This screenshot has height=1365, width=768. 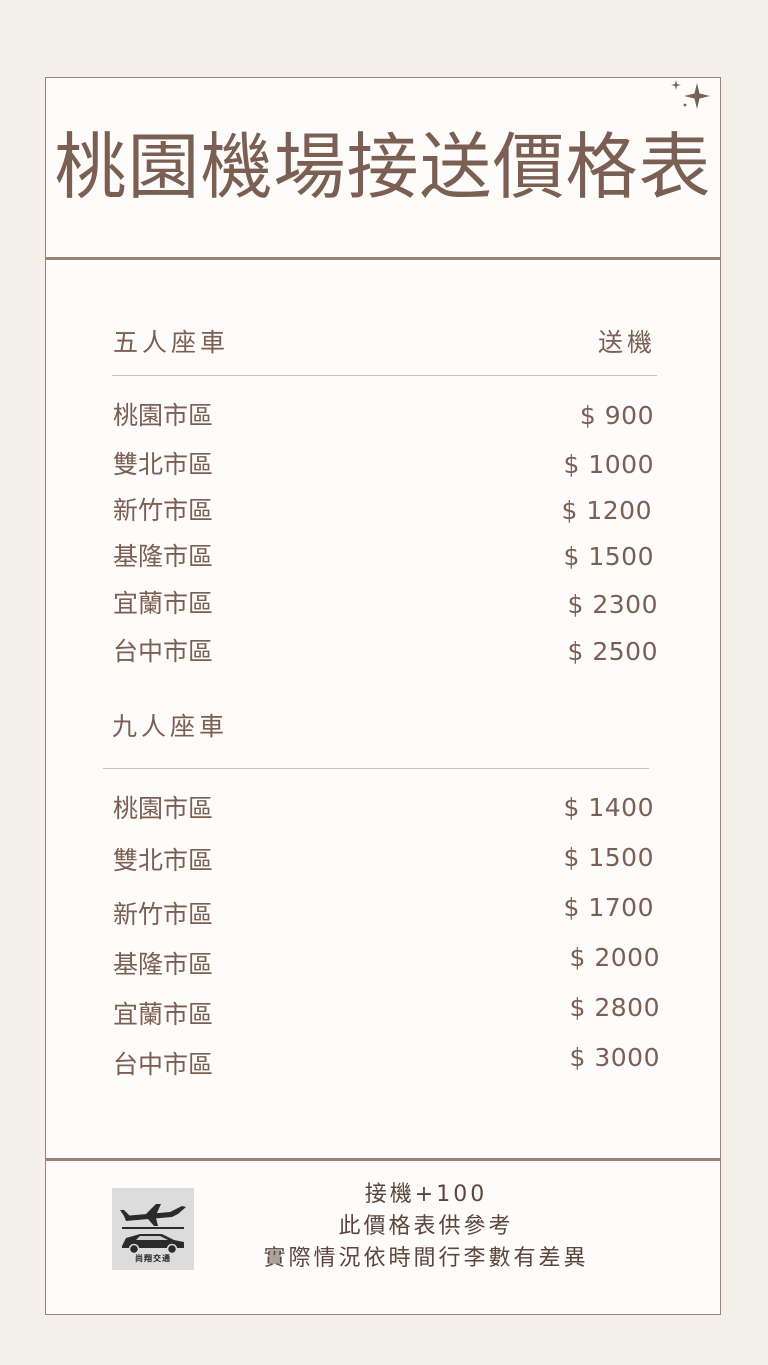 I want to click on send-column-label: 送機, so click(x=626, y=342).